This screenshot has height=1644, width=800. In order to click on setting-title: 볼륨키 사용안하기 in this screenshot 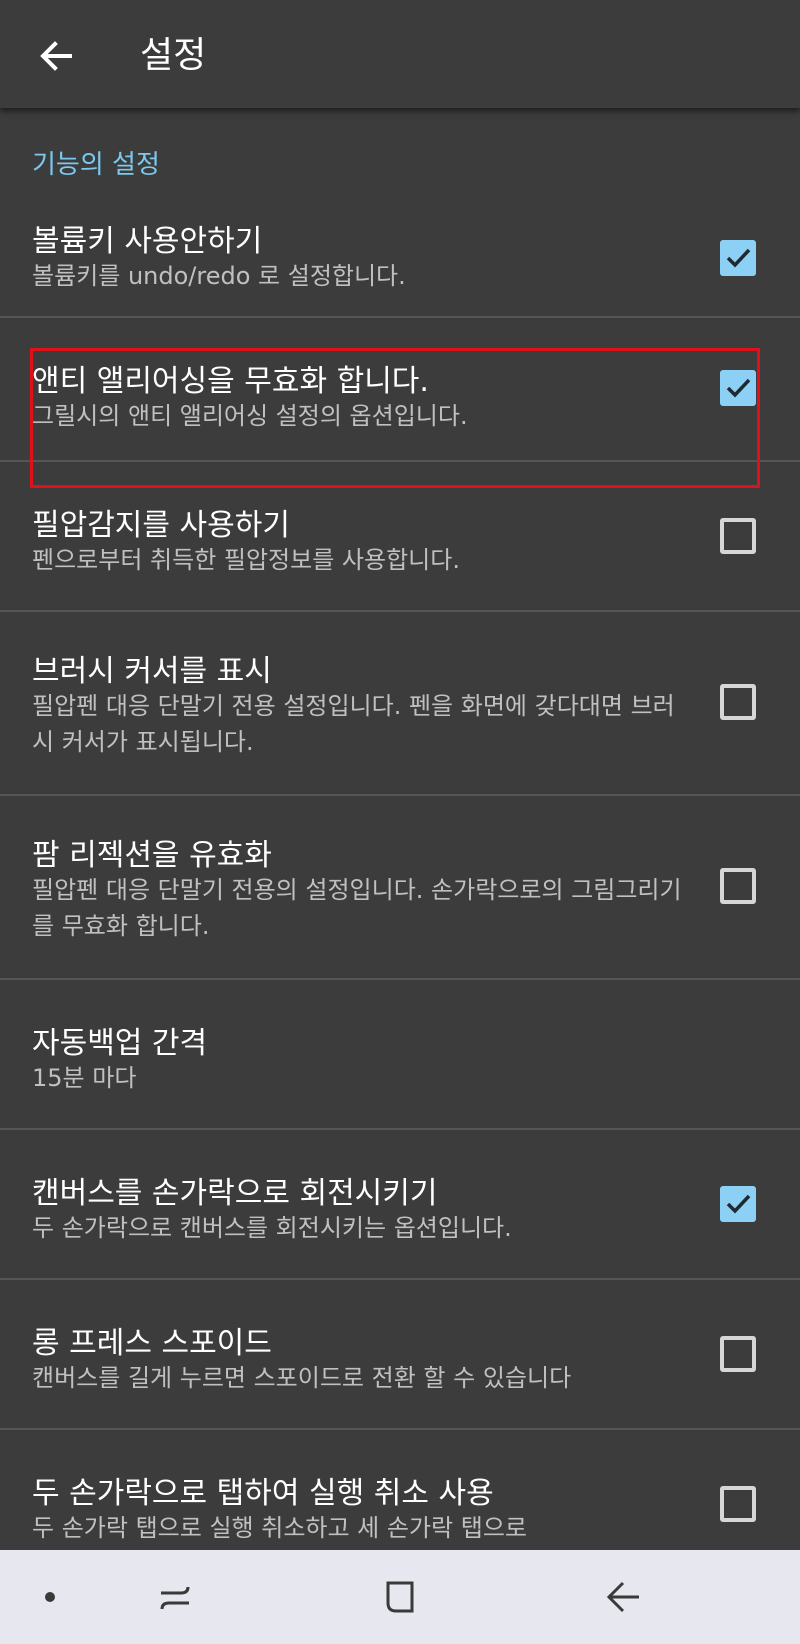, I will do `click(147, 241)`.